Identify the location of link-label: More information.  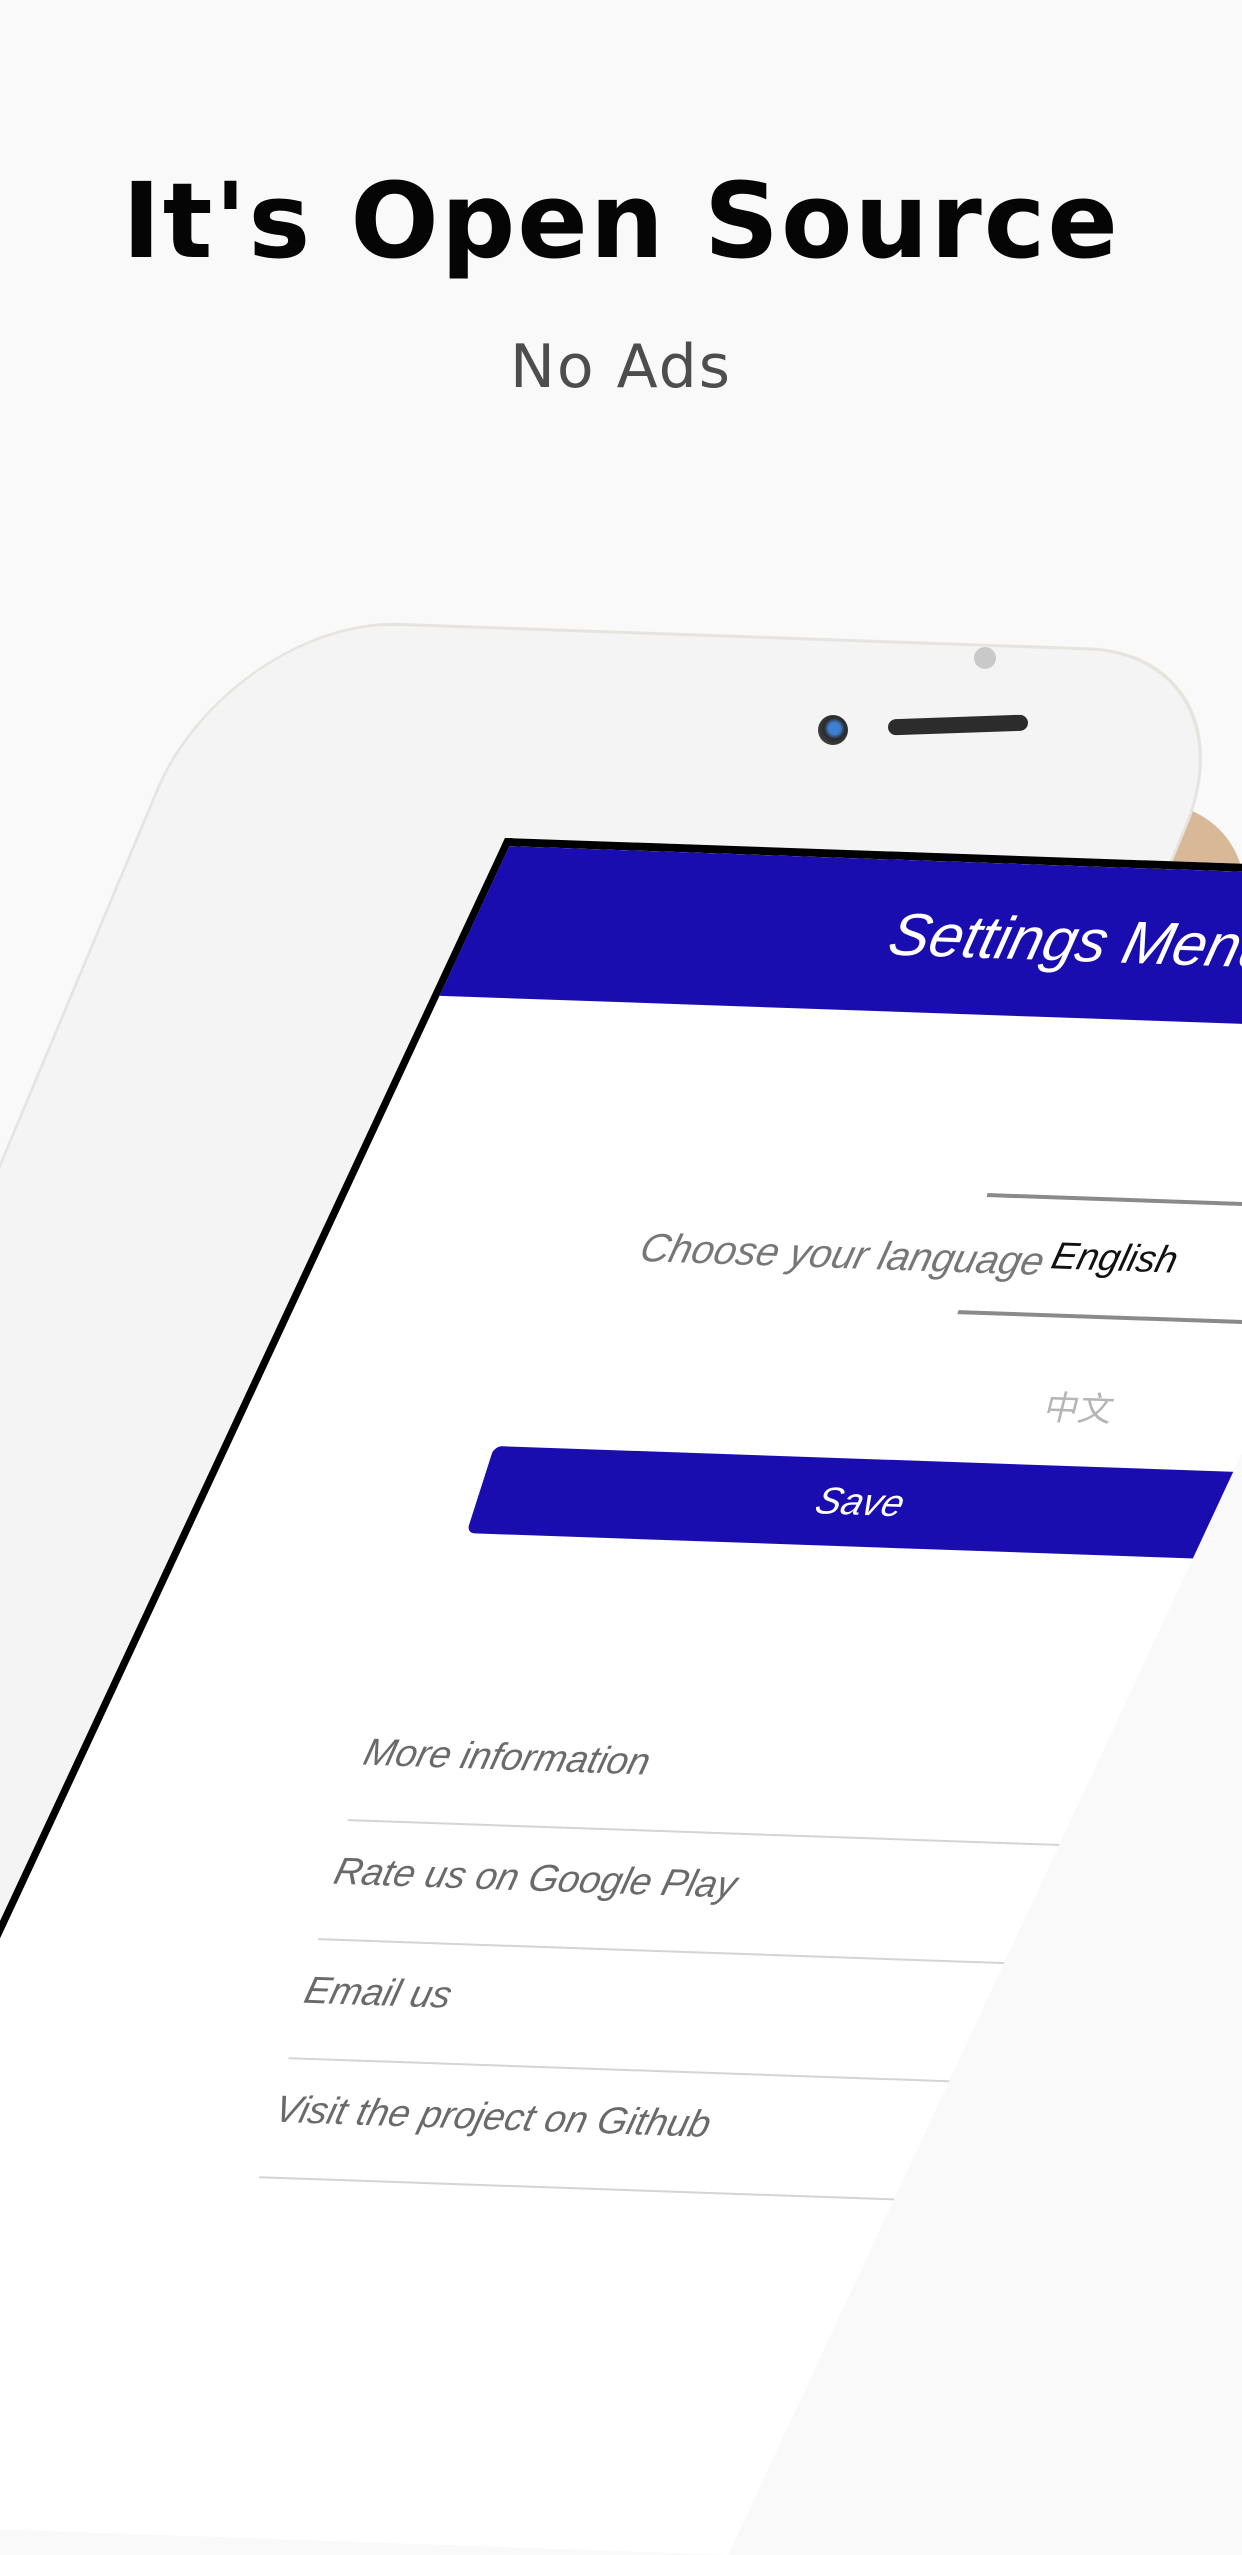
(507, 1757).